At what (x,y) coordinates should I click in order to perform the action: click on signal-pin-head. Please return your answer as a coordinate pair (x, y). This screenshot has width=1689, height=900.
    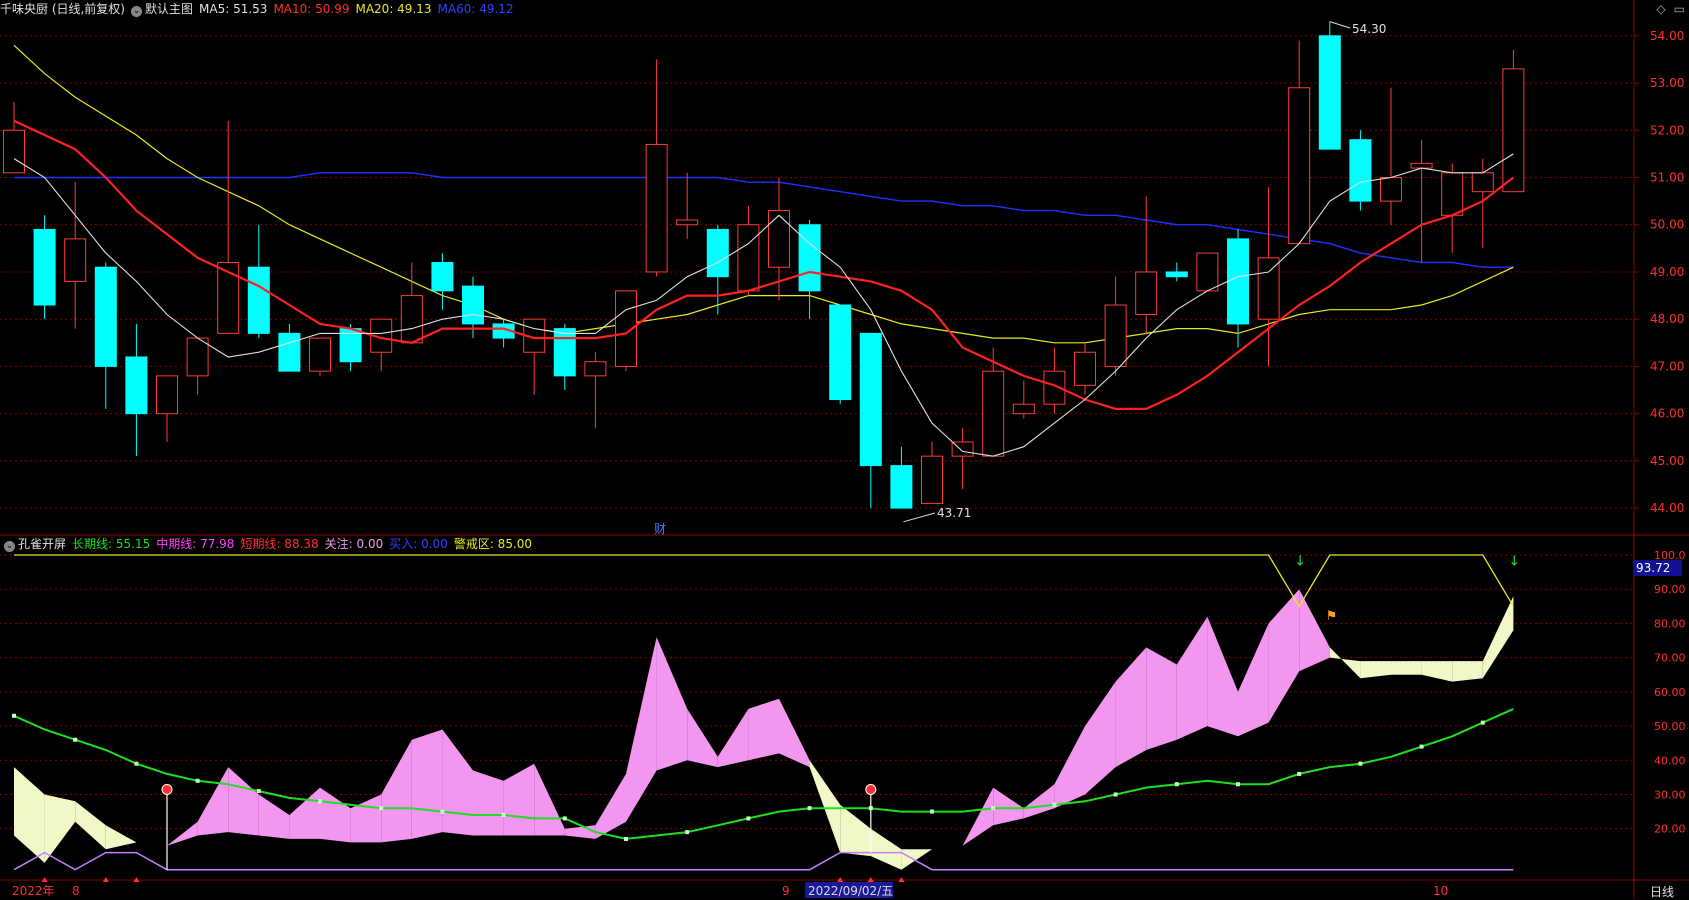
    Looking at the image, I should click on (167, 789).